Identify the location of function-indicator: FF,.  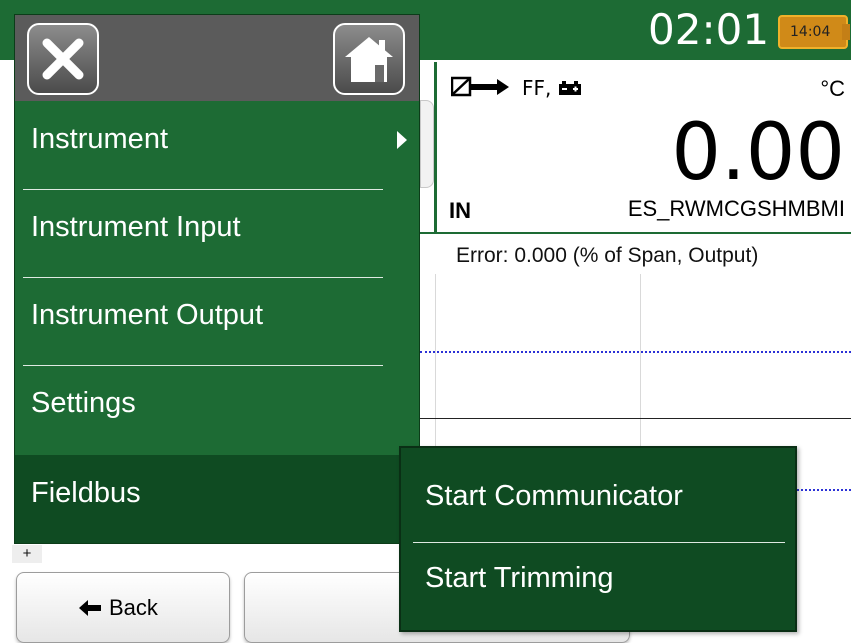
(516, 88).